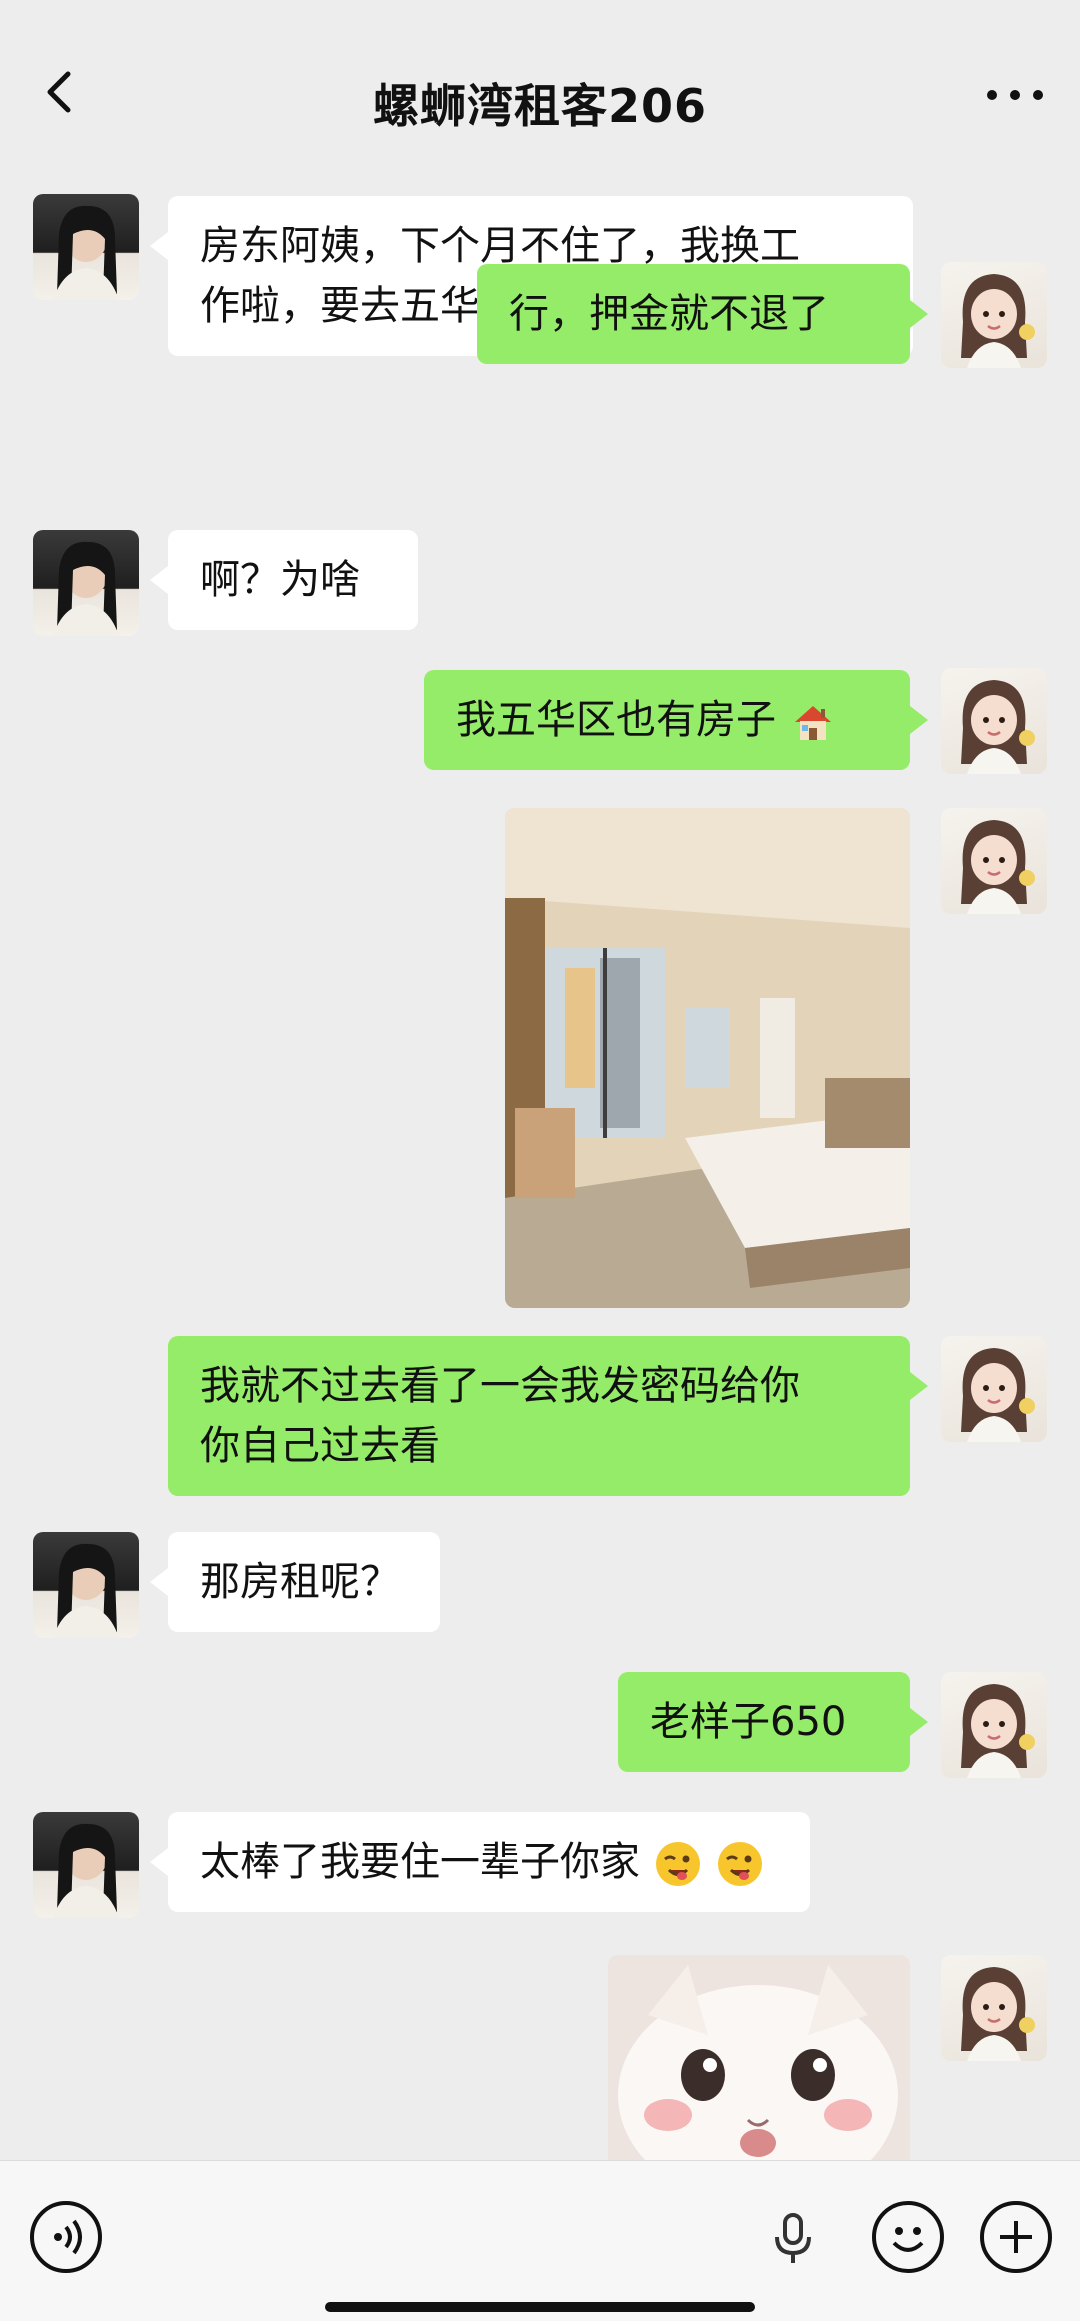 This screenshot has height=2321, width=1080. What do you see at coordinates (812, 723) in the screenshot?
I see `house-emoji-icon` at bounding box center [812, 723].